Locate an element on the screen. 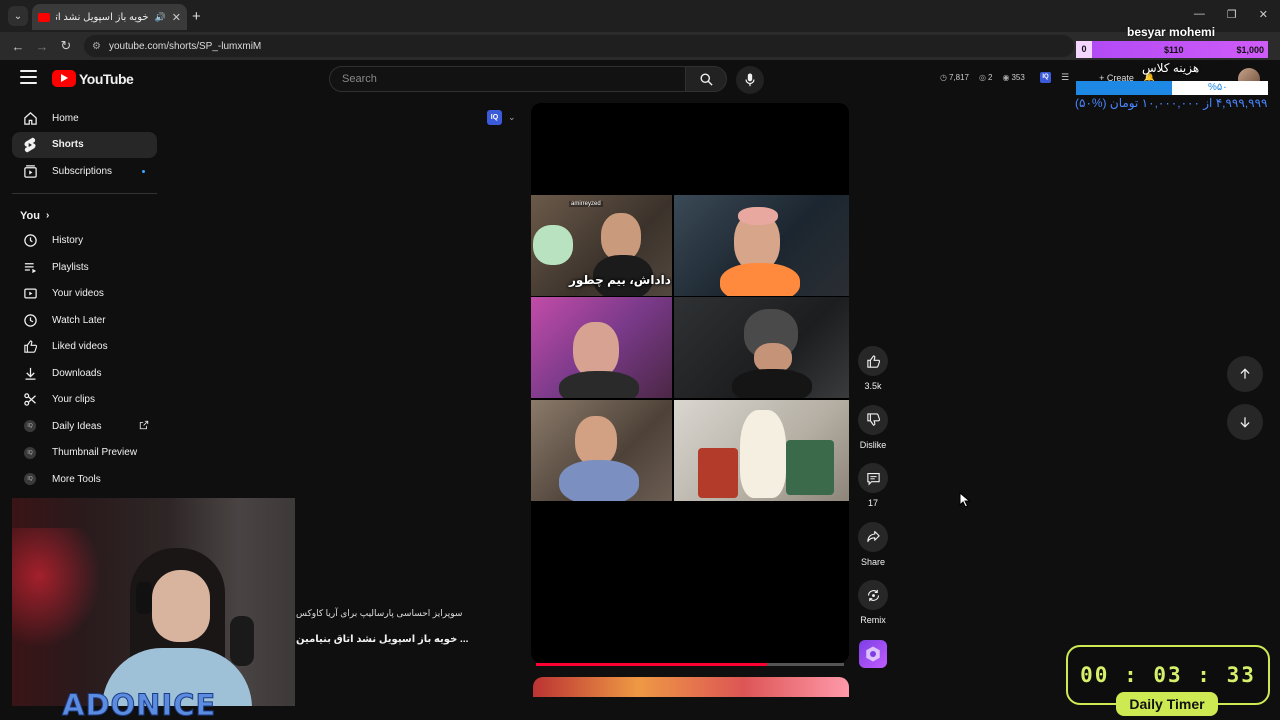  search-input: Search is located at coordinates (507, 79).